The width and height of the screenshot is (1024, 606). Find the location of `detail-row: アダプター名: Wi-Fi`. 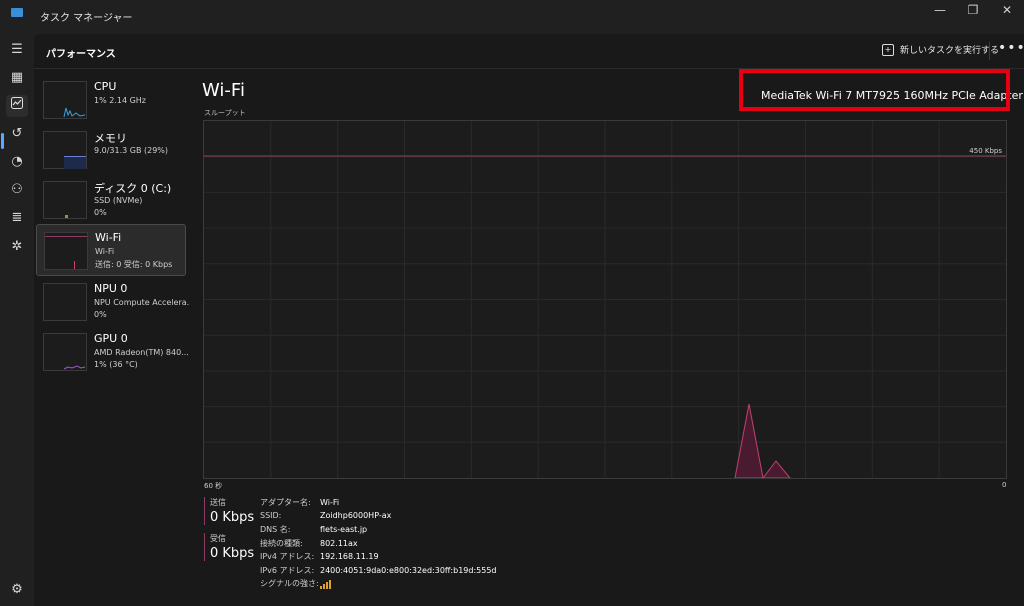

detail-row: アダプター名: Wi-Fi is located at coordinates (378, 504).